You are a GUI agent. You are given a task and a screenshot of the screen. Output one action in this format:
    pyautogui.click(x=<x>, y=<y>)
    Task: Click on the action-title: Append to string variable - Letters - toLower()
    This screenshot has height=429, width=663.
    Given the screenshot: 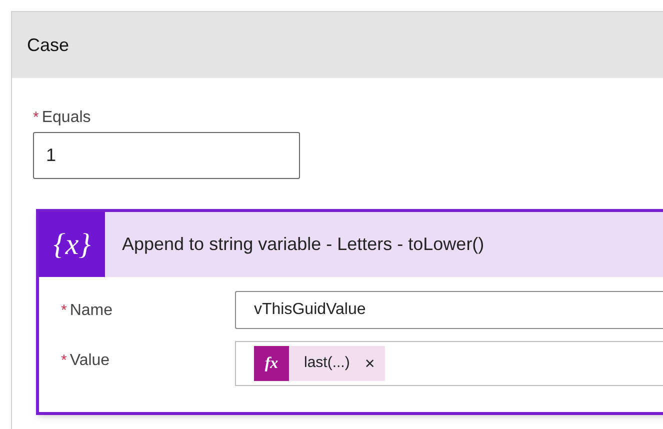 What is the action you would take?
    pyautogui.click(x=303, y=244)
    